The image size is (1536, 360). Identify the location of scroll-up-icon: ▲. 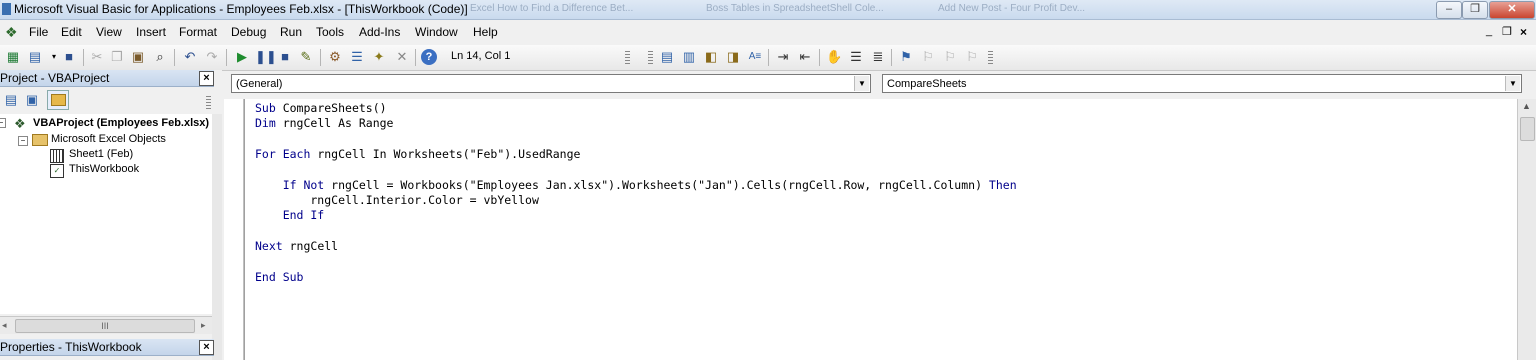
(1526, 106).